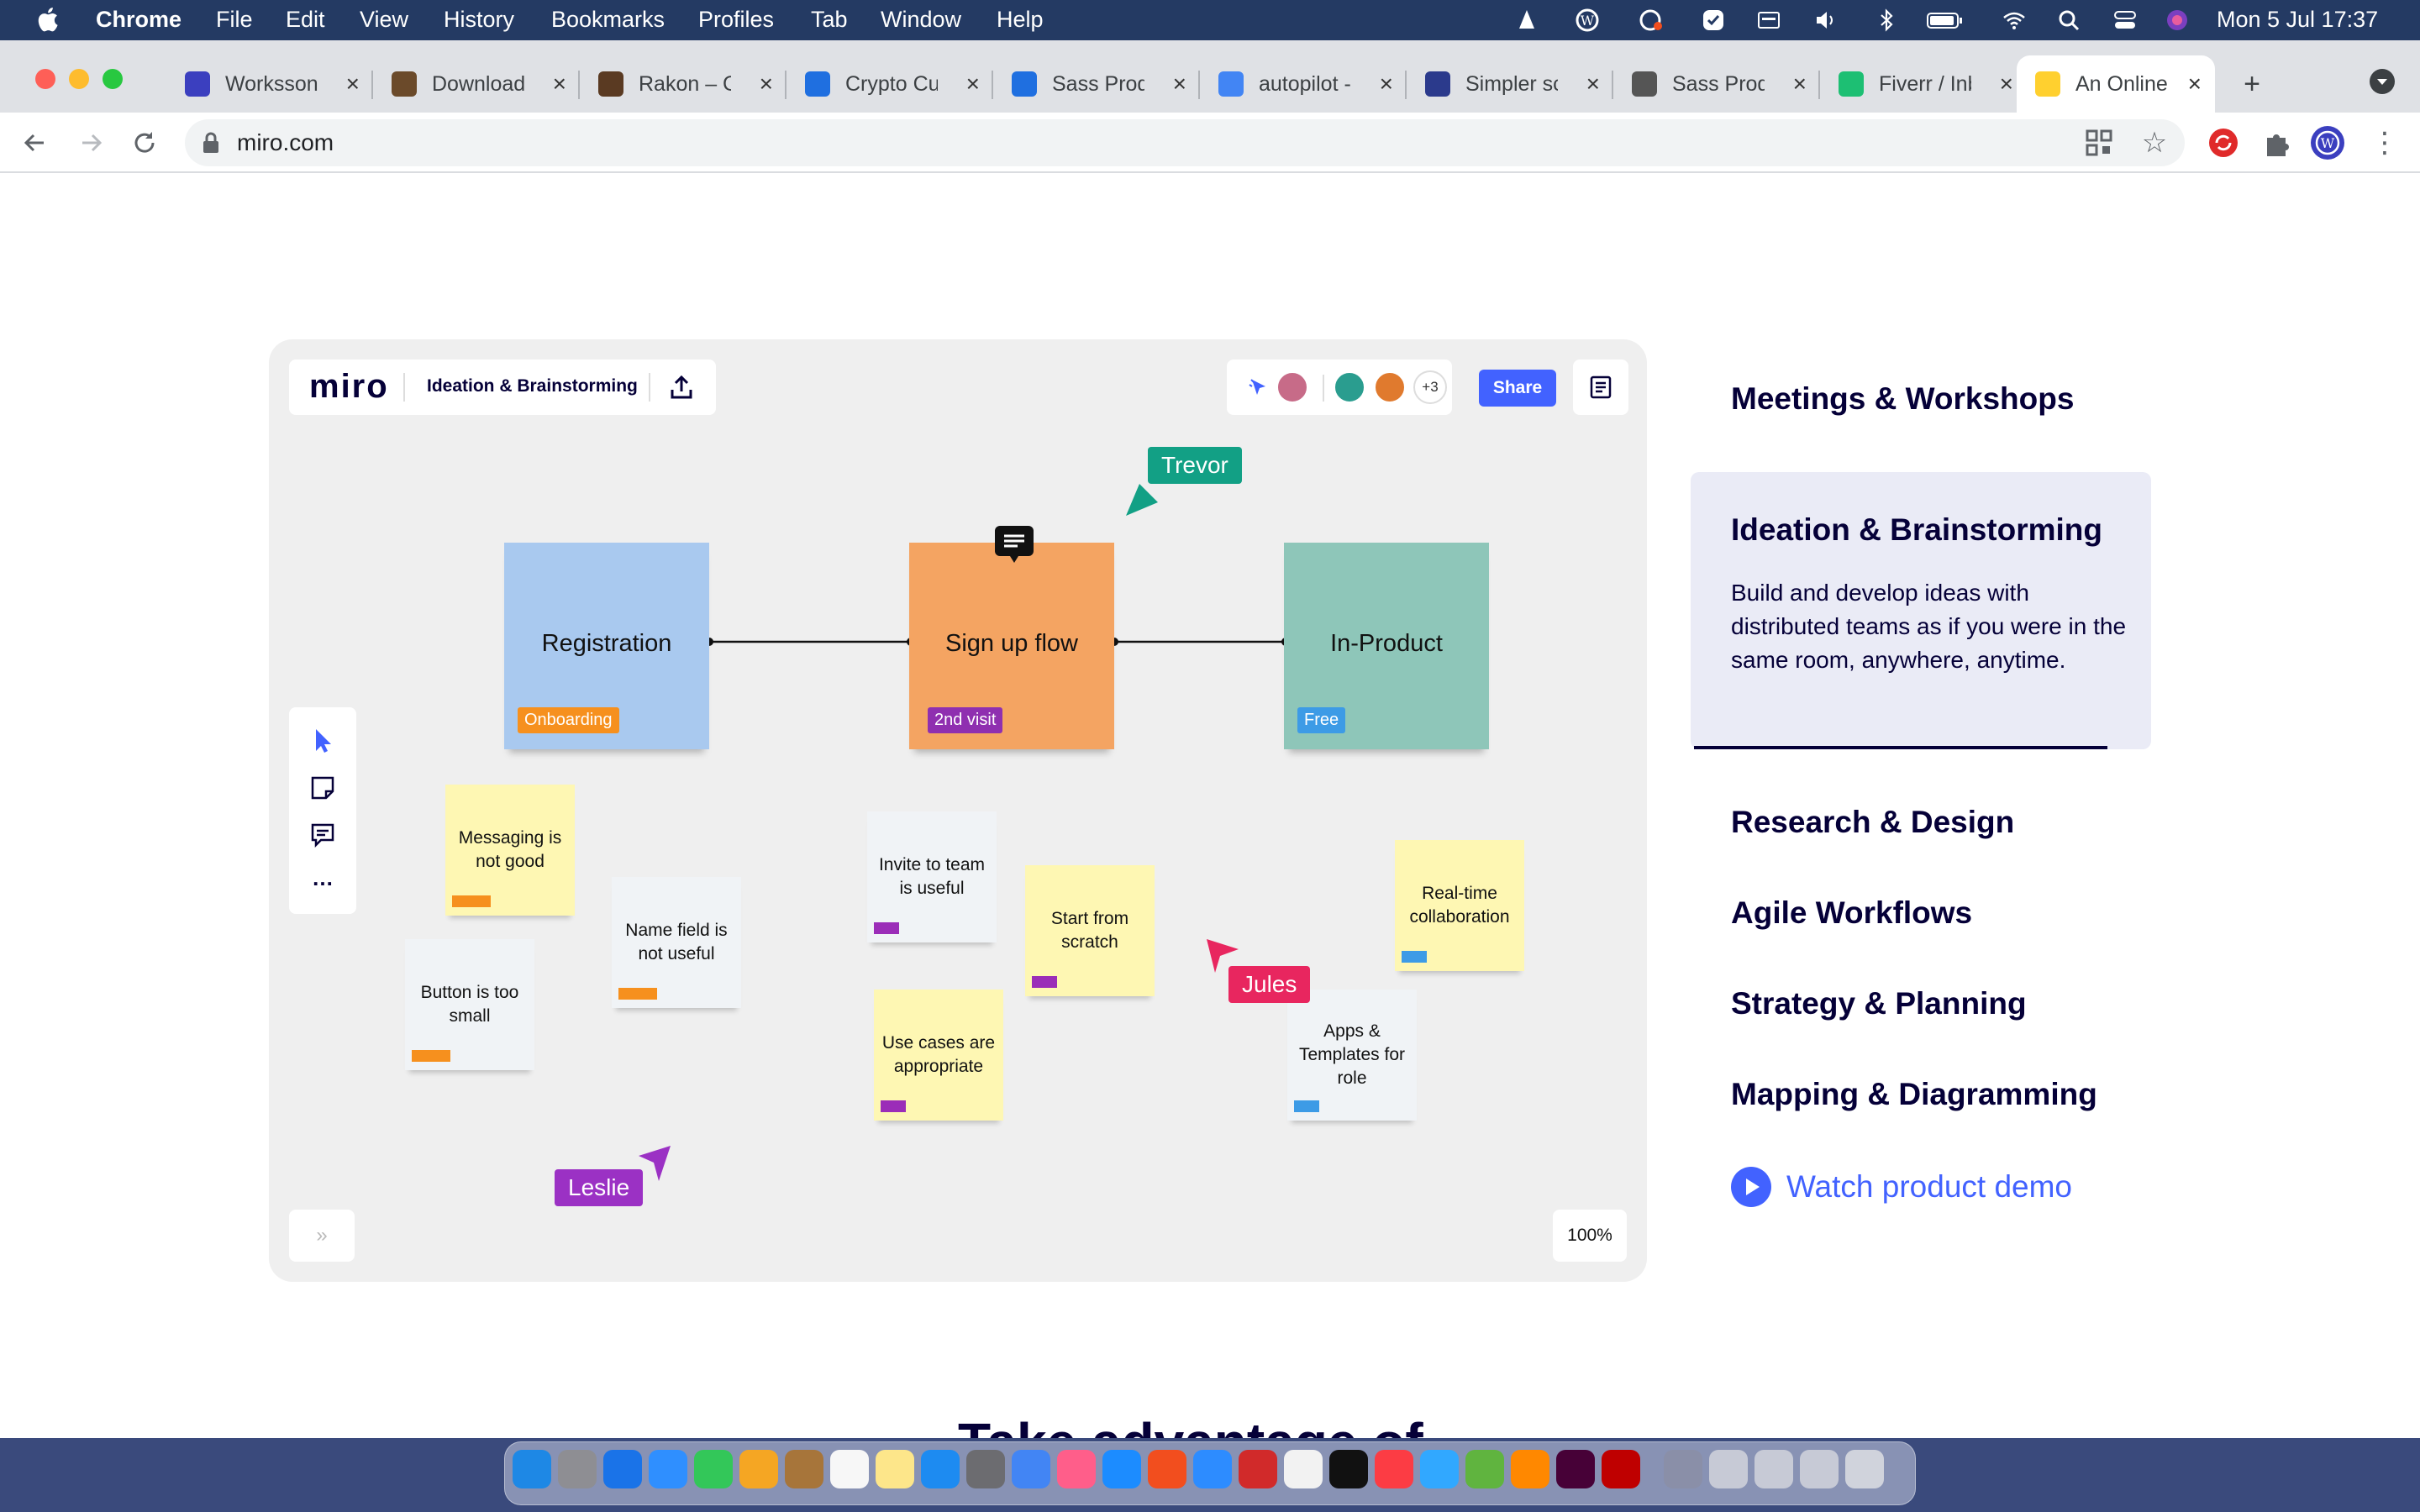 Image resolution: width=2420 pixels, height=1512 pixels. I want to click on browser-tab: autopilot - ×, so click(1303, 84).